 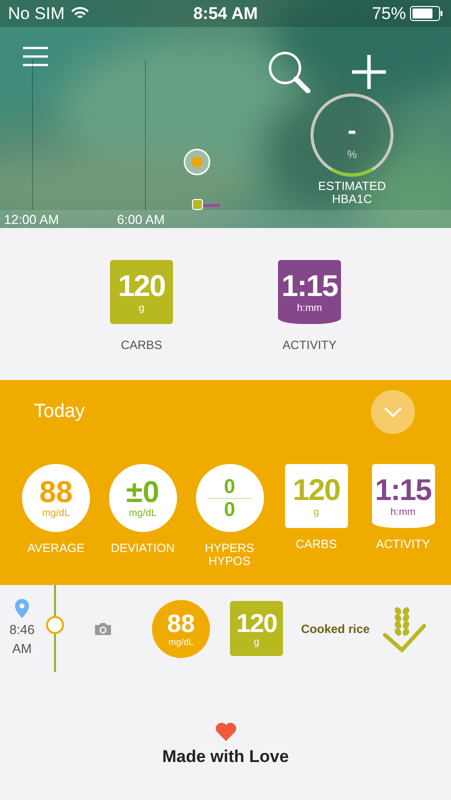 I want to click on search-icon, so click(x=289, y=71).